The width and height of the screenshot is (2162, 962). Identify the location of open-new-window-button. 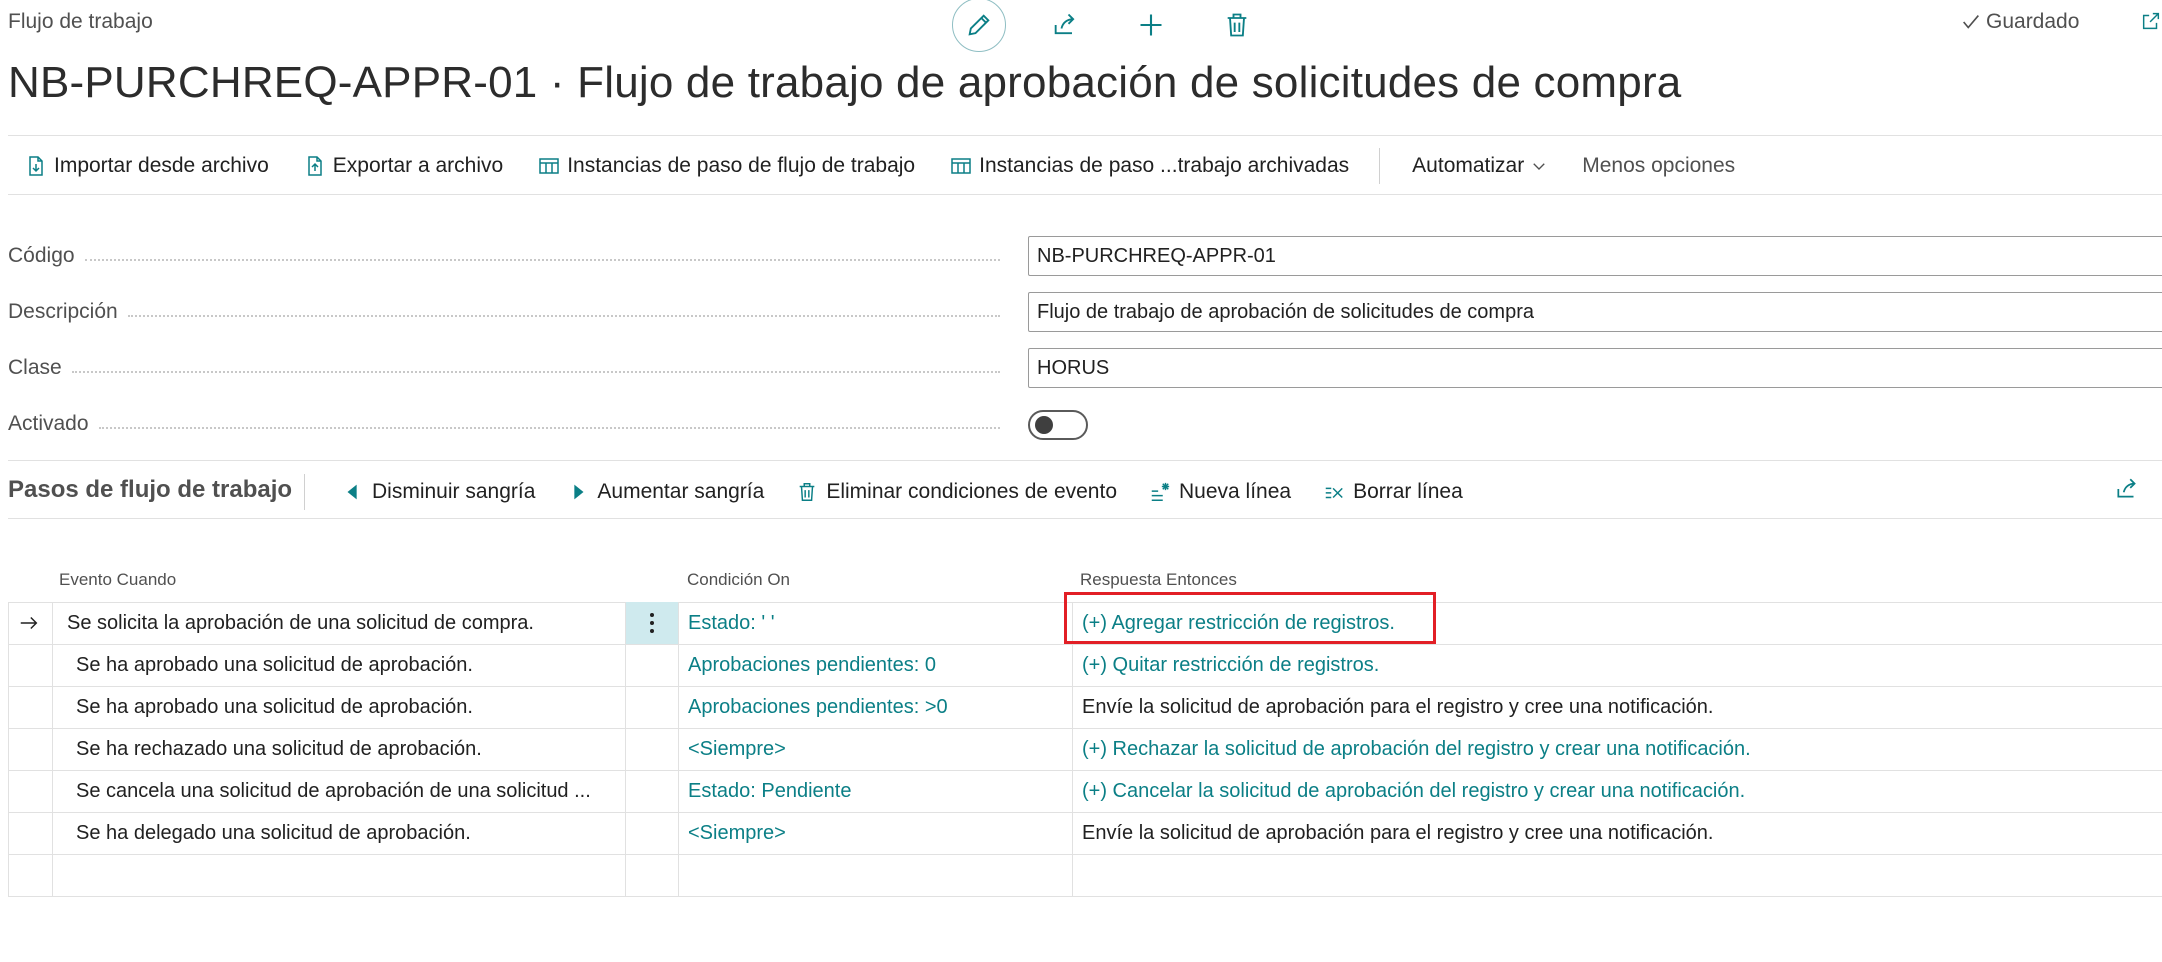
(2151, 23).